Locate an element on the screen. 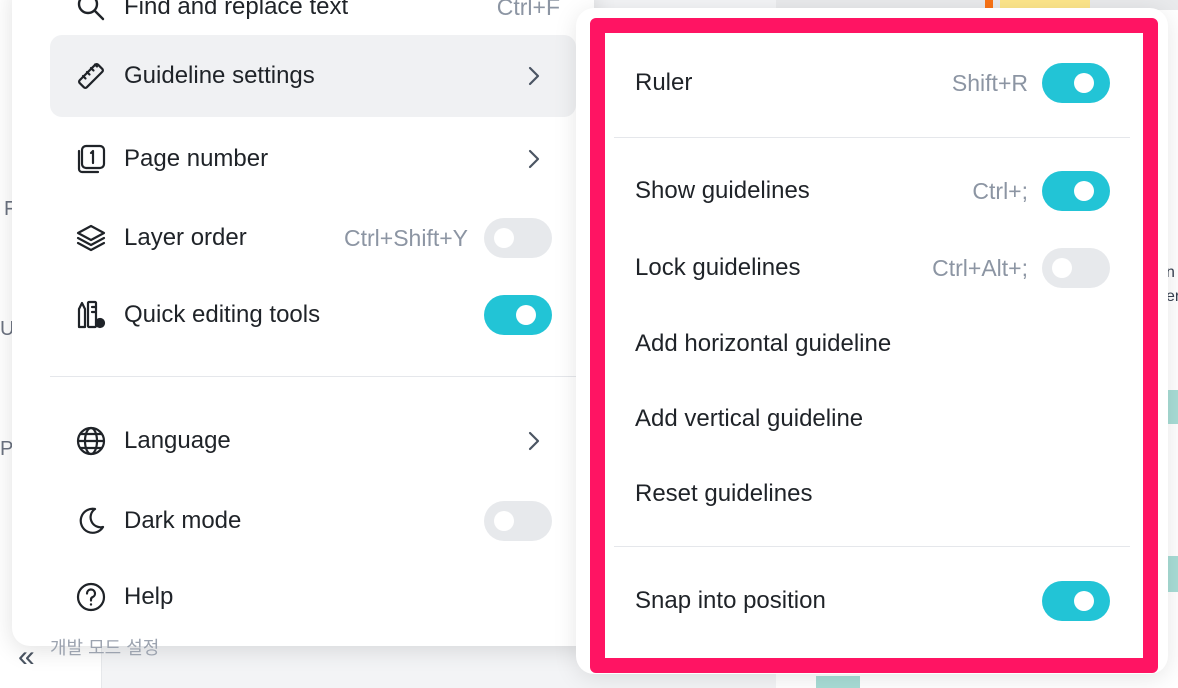 The width and height of the screenshot is (1178, 688). dark-mode-toggle is located at coordinates (518, 521).